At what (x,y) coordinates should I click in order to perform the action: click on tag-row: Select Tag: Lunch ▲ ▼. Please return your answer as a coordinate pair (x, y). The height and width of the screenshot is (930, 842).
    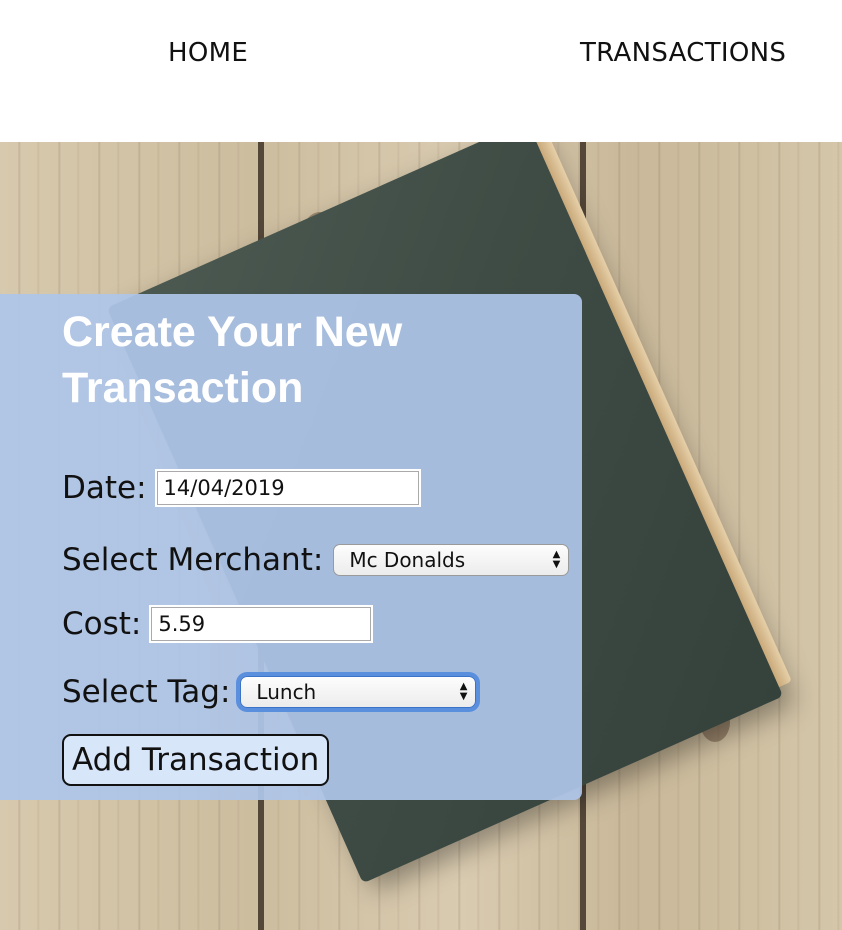
    Looking at the image, I should click on (269, 692).